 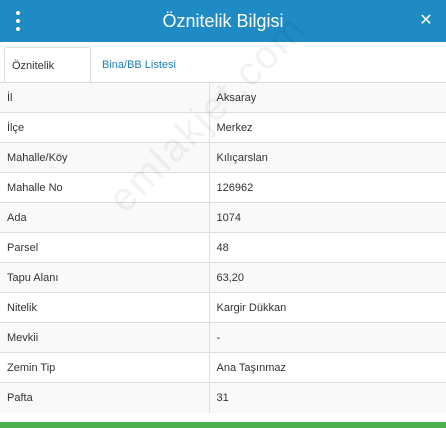 I want to click on table-row: Ada 1074, so click(x=223, y=217).